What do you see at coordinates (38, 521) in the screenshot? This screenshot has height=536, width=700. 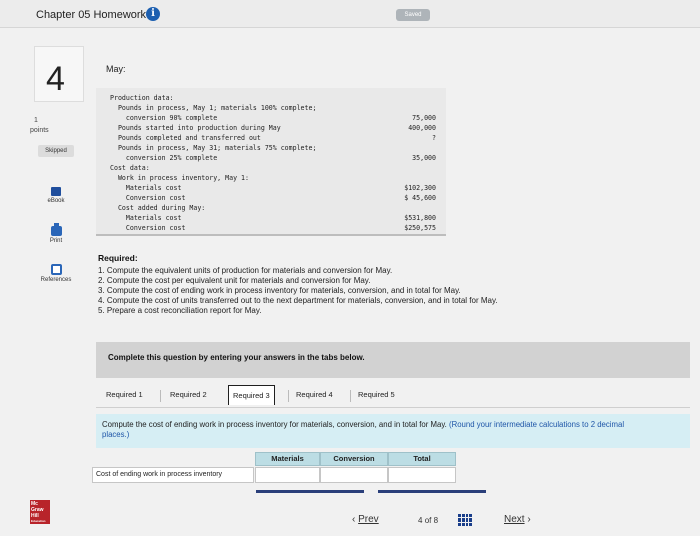 I see `logo-line: Education` at bounding box center [38, 521].